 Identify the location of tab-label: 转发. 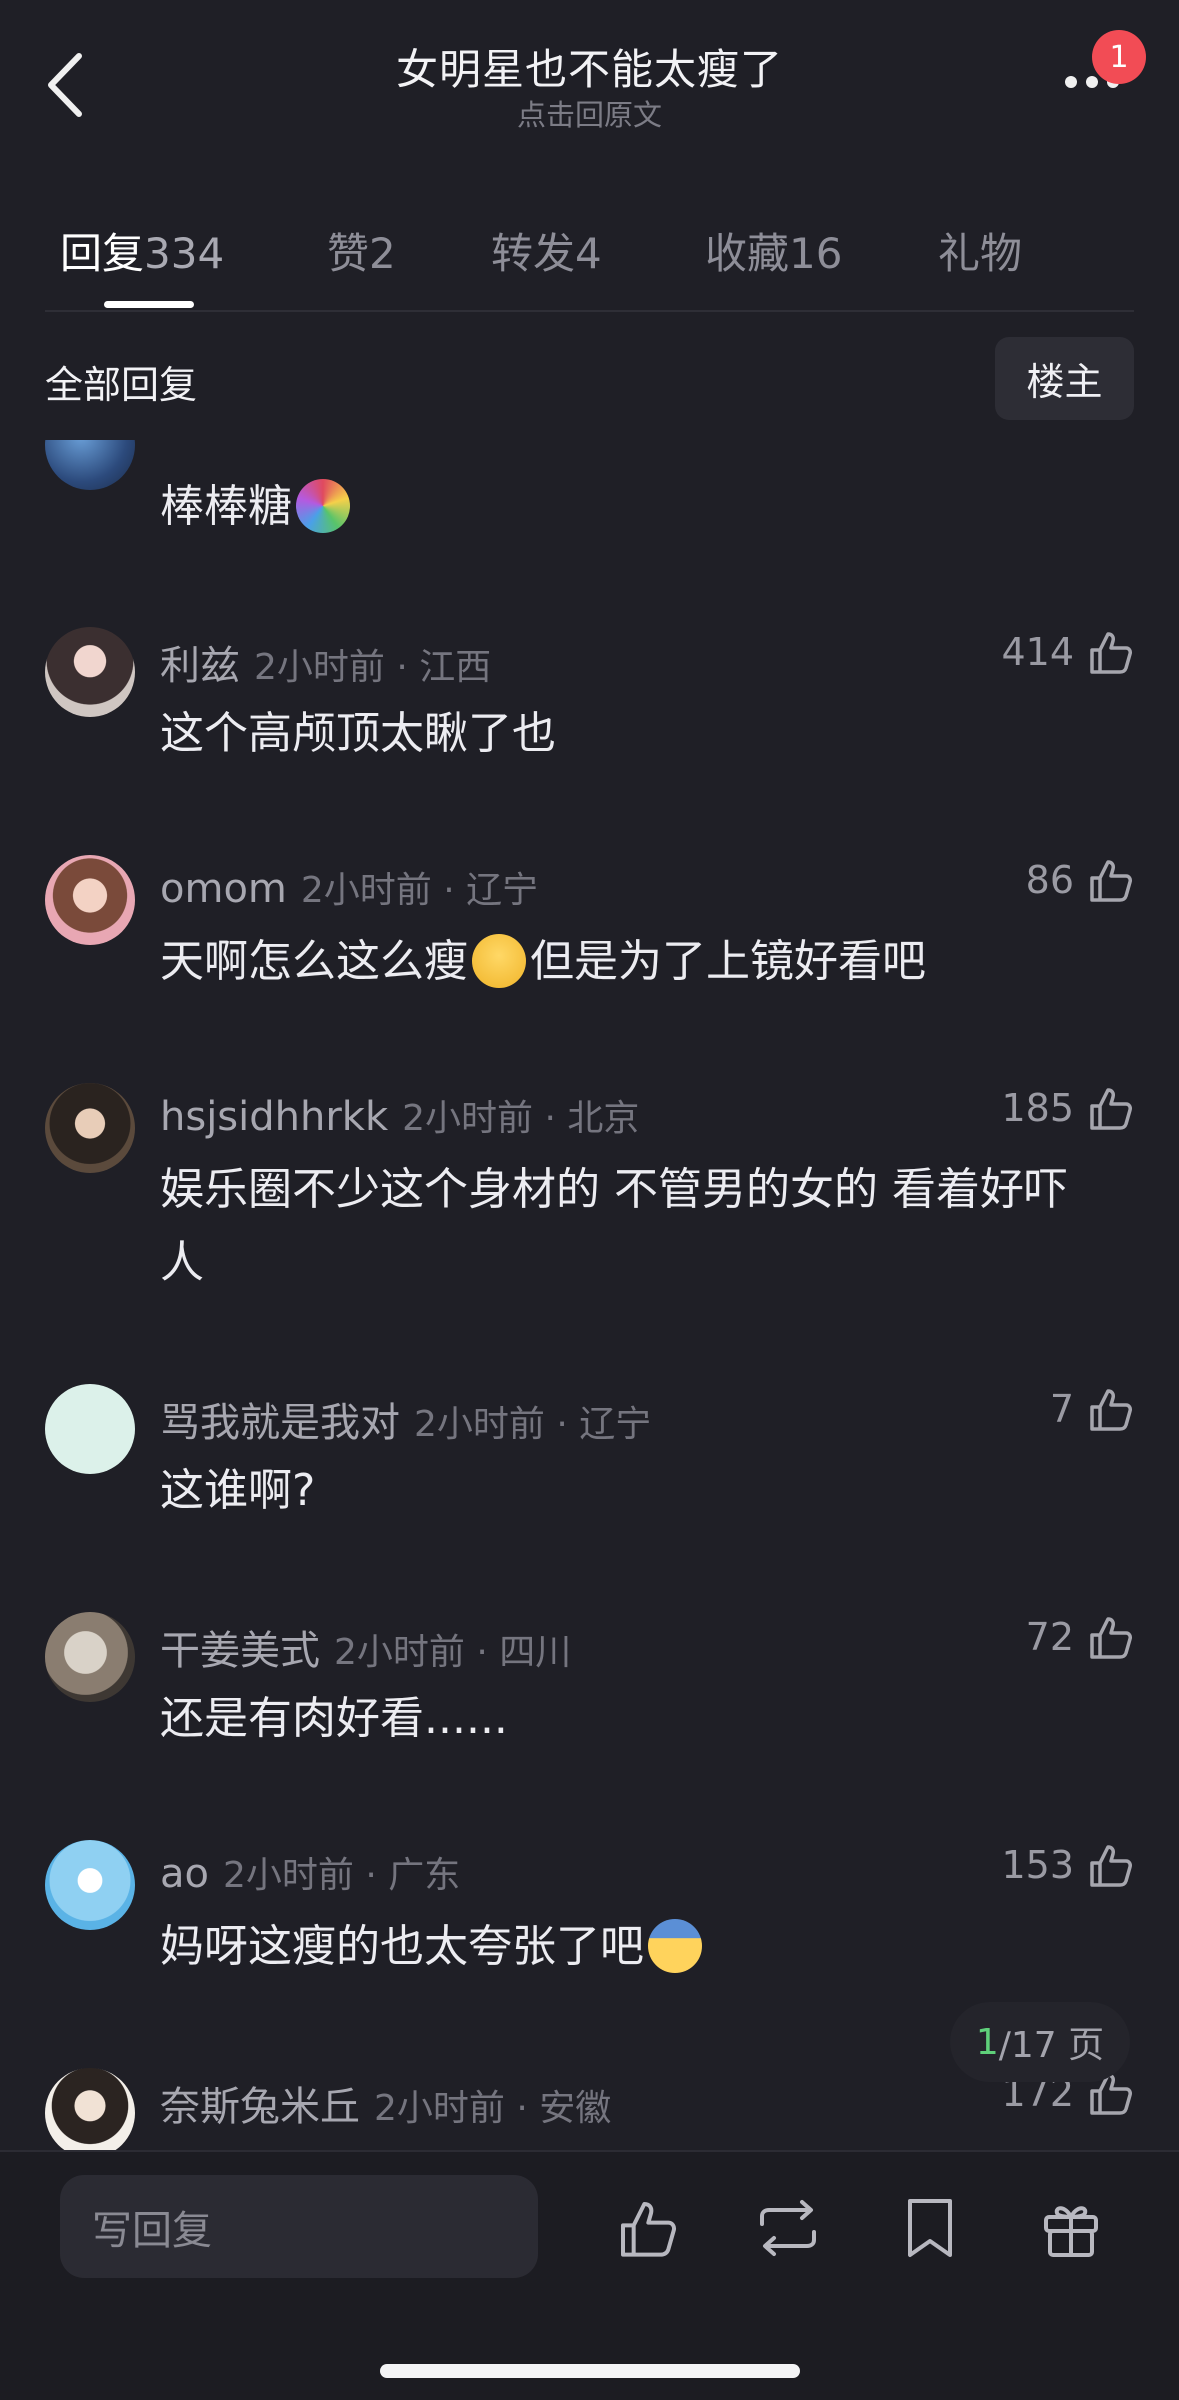
(533, 253).